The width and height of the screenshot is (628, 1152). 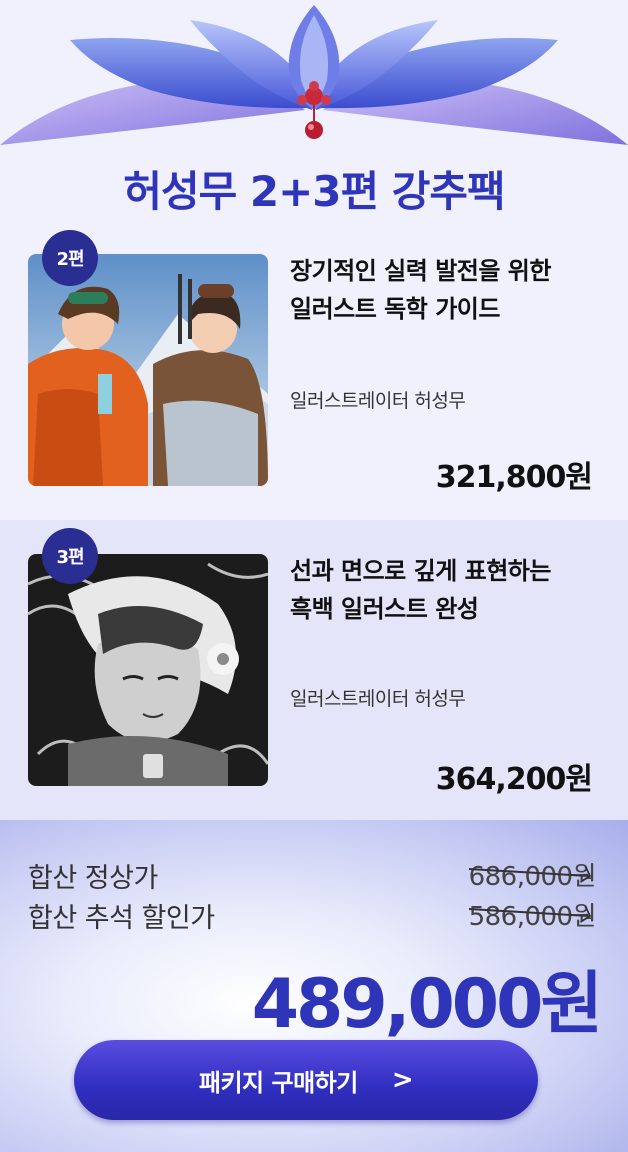 What do you see at coordinates (450, 590) in the screenshot?
I see `product-title: 선과 면으로 깊게 표현하는 흑백 일러스트 완성` at bounding box center [450, 590].